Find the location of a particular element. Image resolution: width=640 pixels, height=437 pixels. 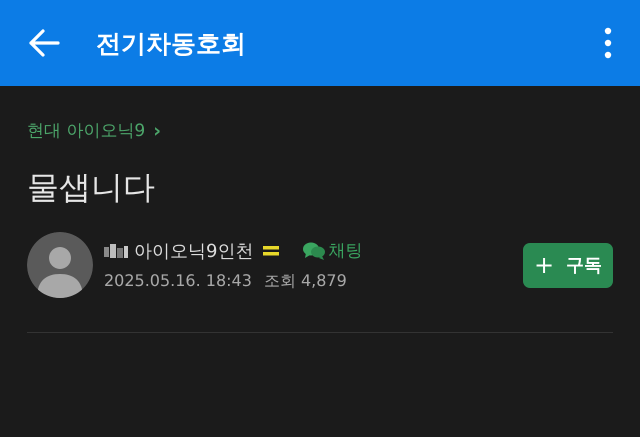

avatar is located at coordinates (60, 265).